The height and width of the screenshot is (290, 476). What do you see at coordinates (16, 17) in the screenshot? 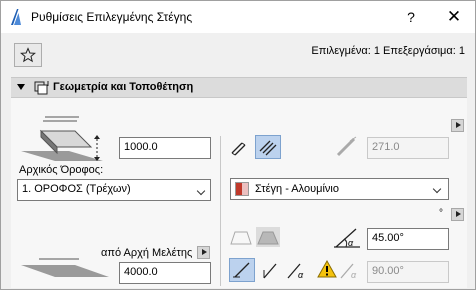
I see `archicad-logo-icon` at bounding box center [16, 17].